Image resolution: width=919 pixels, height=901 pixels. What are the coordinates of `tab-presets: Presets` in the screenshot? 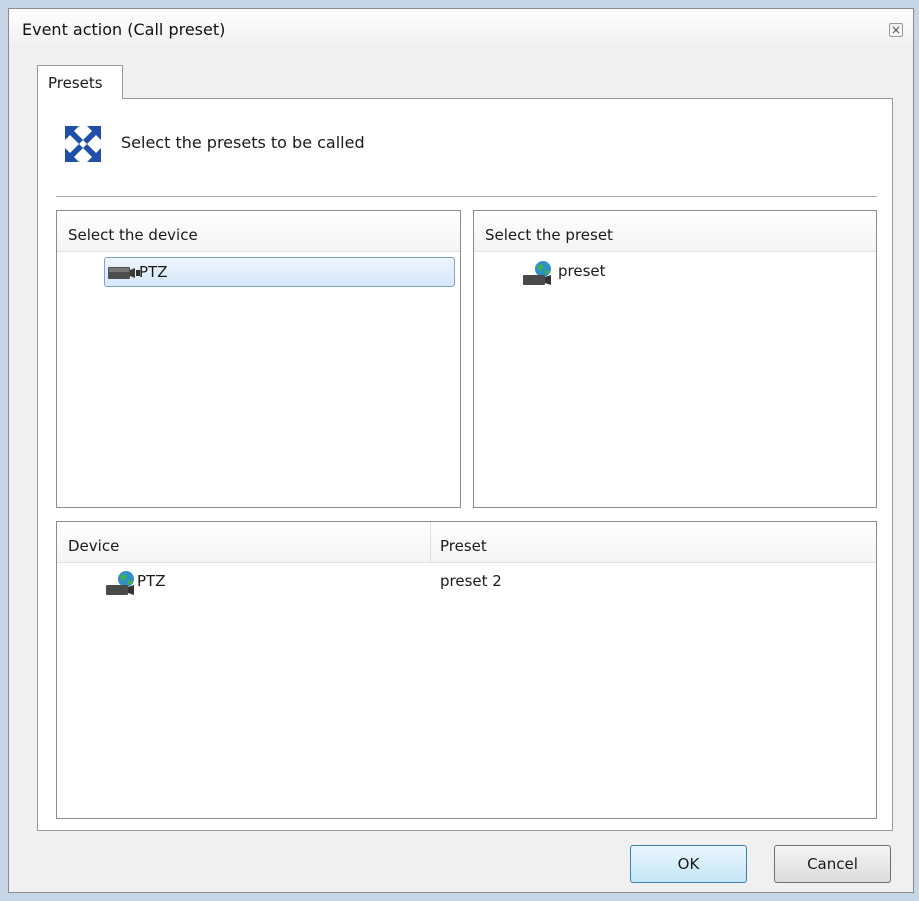 It's located at (80, 82).